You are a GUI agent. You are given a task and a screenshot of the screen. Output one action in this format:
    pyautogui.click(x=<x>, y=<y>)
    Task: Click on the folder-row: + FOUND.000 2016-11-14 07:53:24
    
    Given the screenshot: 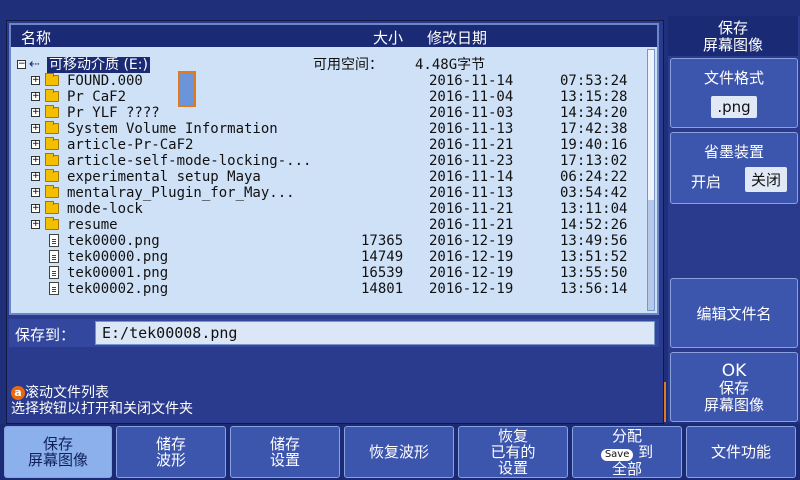 What is the action you would take?
    pyautogui.click(x=331, y=81)
    